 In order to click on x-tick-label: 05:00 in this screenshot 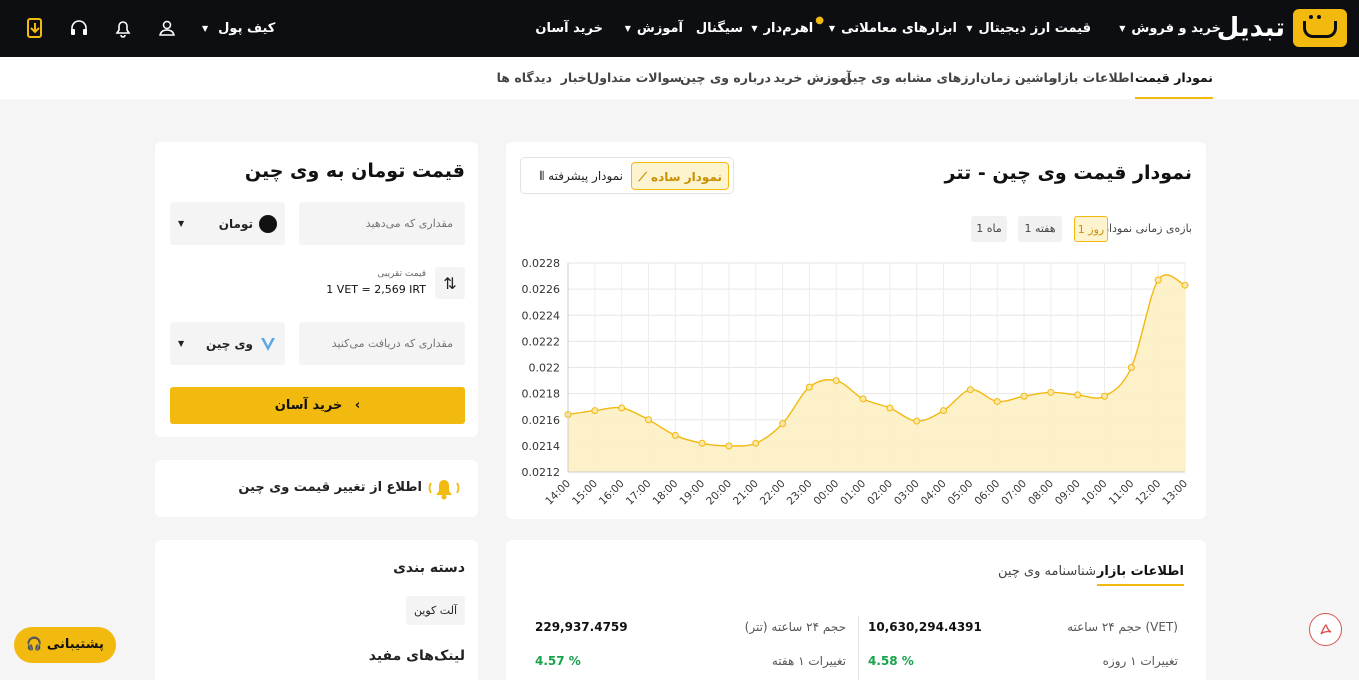, I will do `click(961, 493)`.